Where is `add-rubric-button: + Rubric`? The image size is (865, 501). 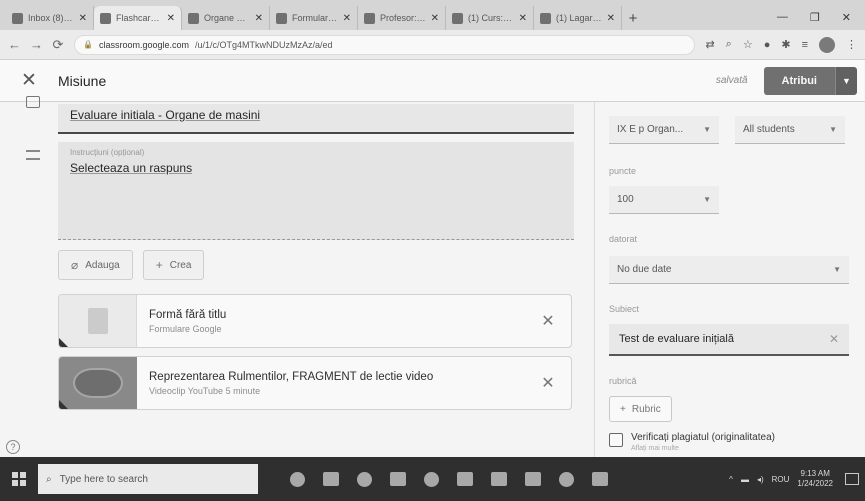
add-rubric-button: + Rubric is located at coordinates (640, 409).